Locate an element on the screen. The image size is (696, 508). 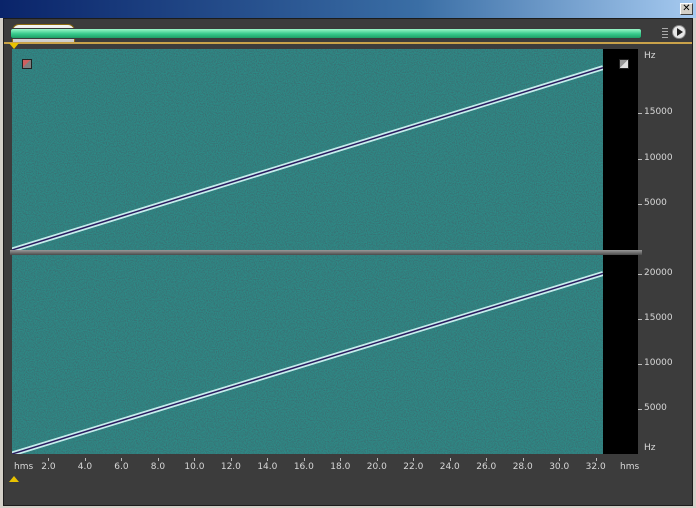
time-tick-label: 30.0 is located at coordinates (559, 467).